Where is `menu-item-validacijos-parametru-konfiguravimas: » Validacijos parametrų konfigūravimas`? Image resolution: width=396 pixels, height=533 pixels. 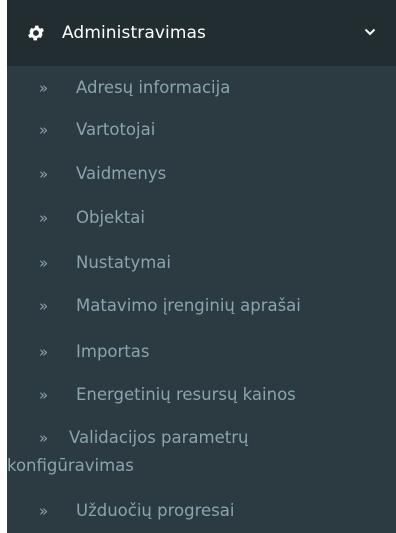 menu-item-validacijos-parametru-konfiguravimas: » Validacijos parametrų konfigūravimas is located at coordinates (187, 452).